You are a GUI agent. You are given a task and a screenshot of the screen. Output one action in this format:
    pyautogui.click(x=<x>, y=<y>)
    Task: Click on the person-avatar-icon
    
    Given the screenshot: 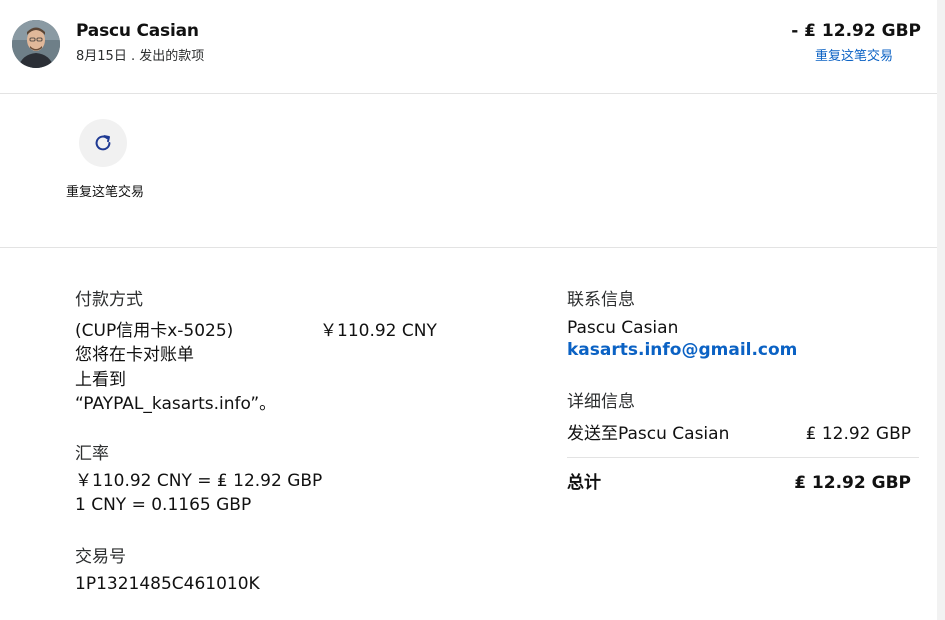 What is the action you would take?
    pyautogui.click(x=36, y=44)
    